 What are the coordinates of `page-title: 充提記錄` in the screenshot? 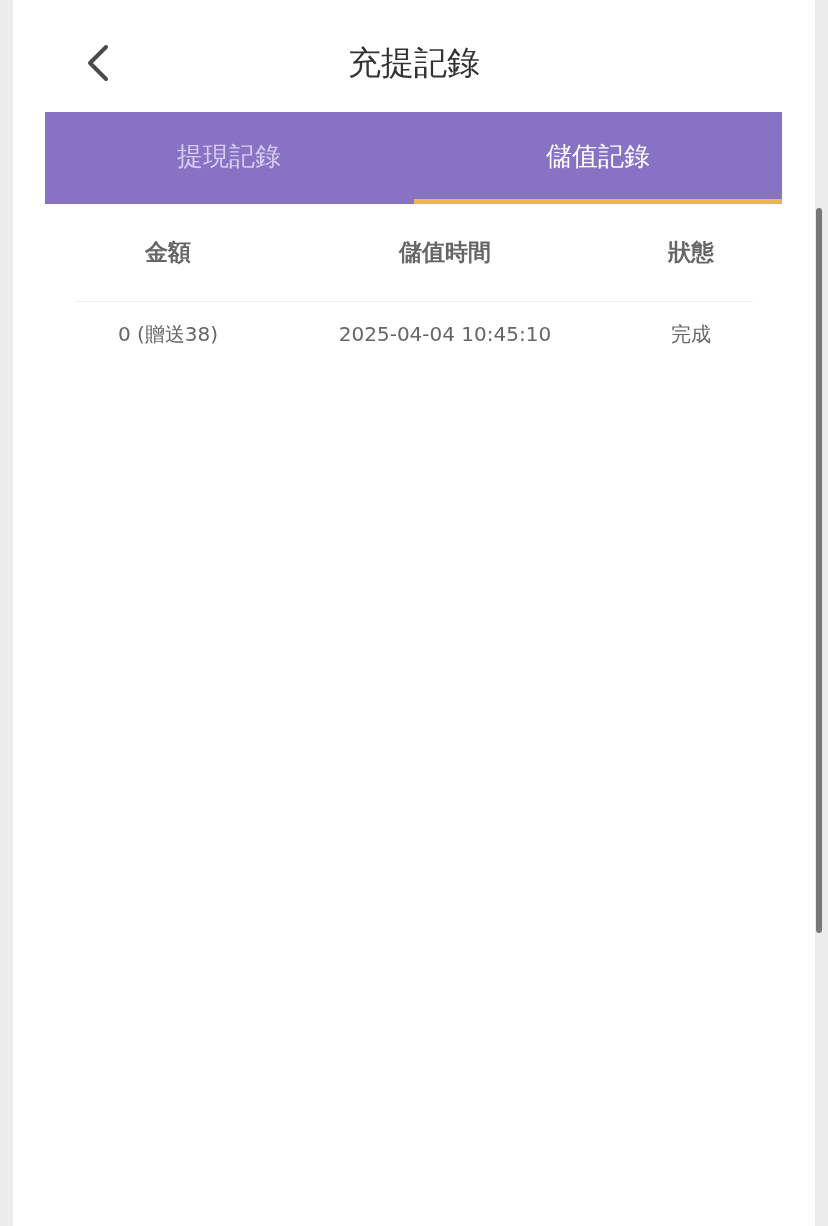 It's located at (414, 62).